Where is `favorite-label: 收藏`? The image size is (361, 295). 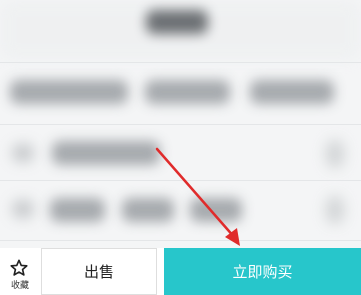
favorite-label: 收藏 is located at coordinates (19, 286).